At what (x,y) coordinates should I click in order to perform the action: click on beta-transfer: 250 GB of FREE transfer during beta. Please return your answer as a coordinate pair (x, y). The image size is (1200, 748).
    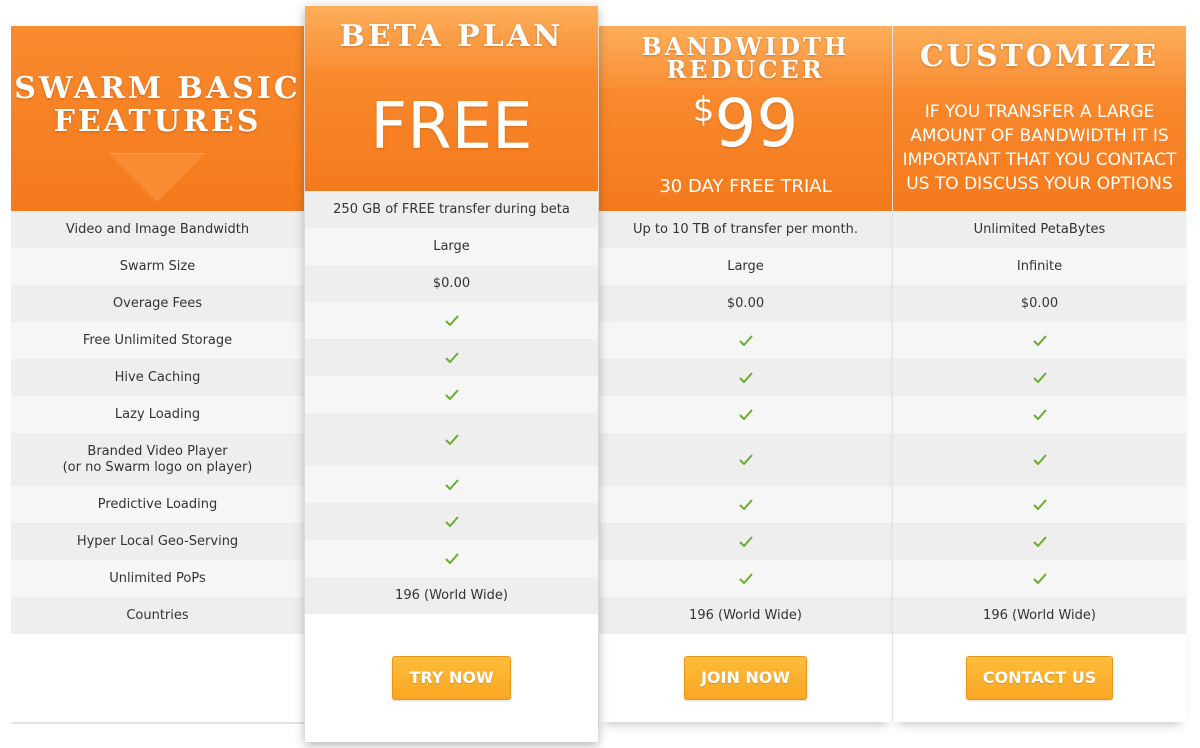
    Looking at the image, I should click on (451, 209).